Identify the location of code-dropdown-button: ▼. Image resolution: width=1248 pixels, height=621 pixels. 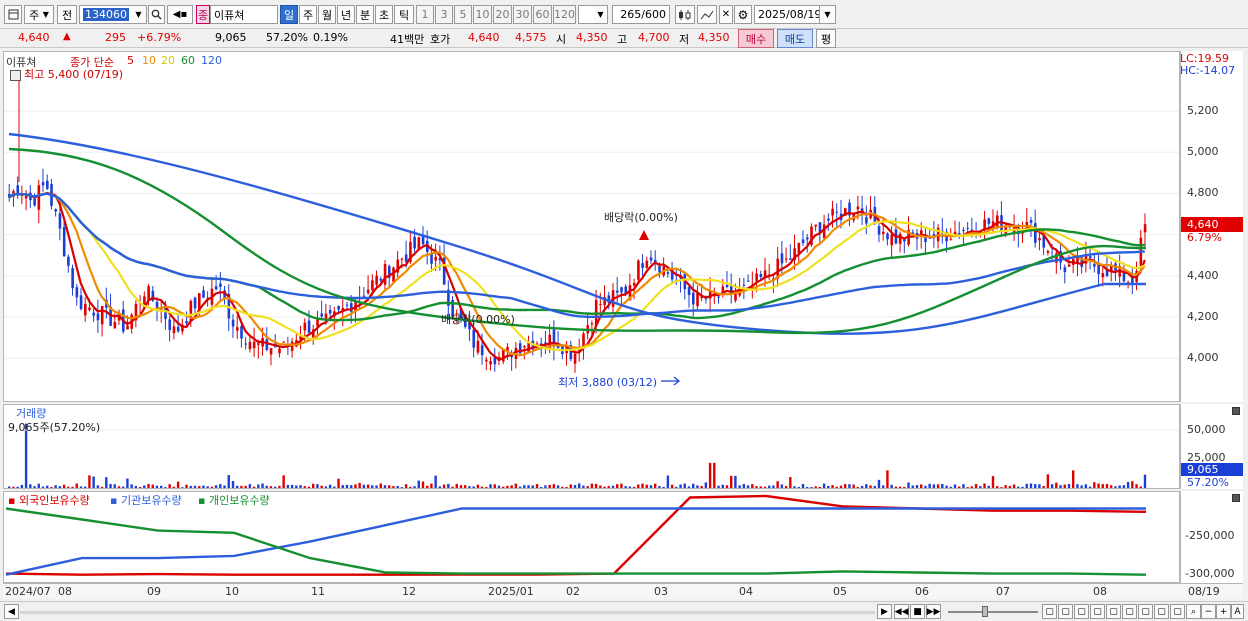
(139, 14).